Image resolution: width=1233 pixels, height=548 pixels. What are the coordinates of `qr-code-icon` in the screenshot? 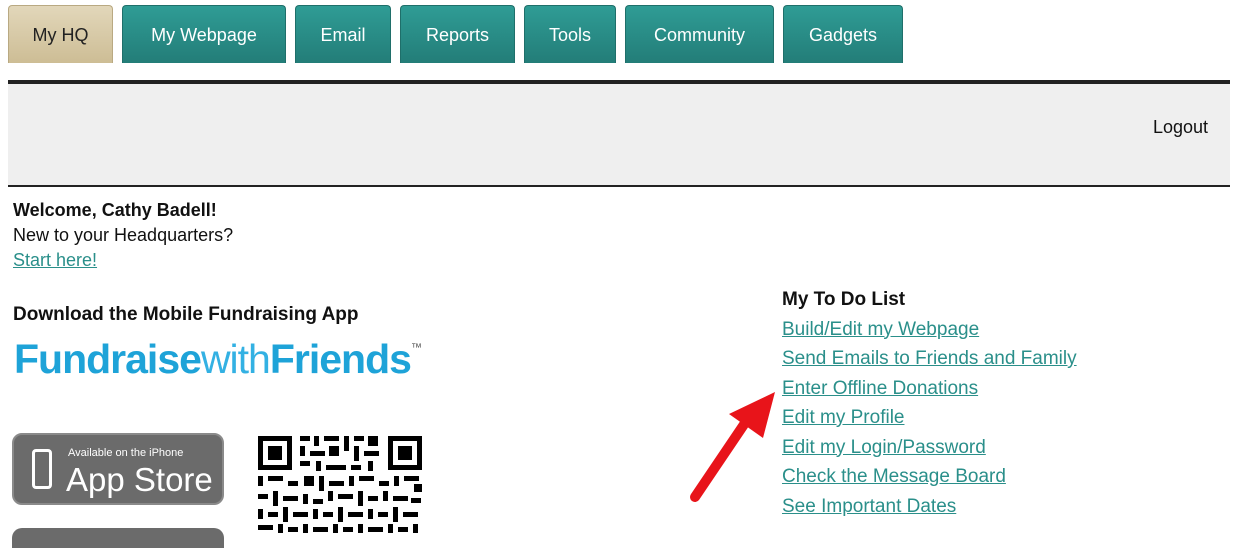 It's located at (341, 482).